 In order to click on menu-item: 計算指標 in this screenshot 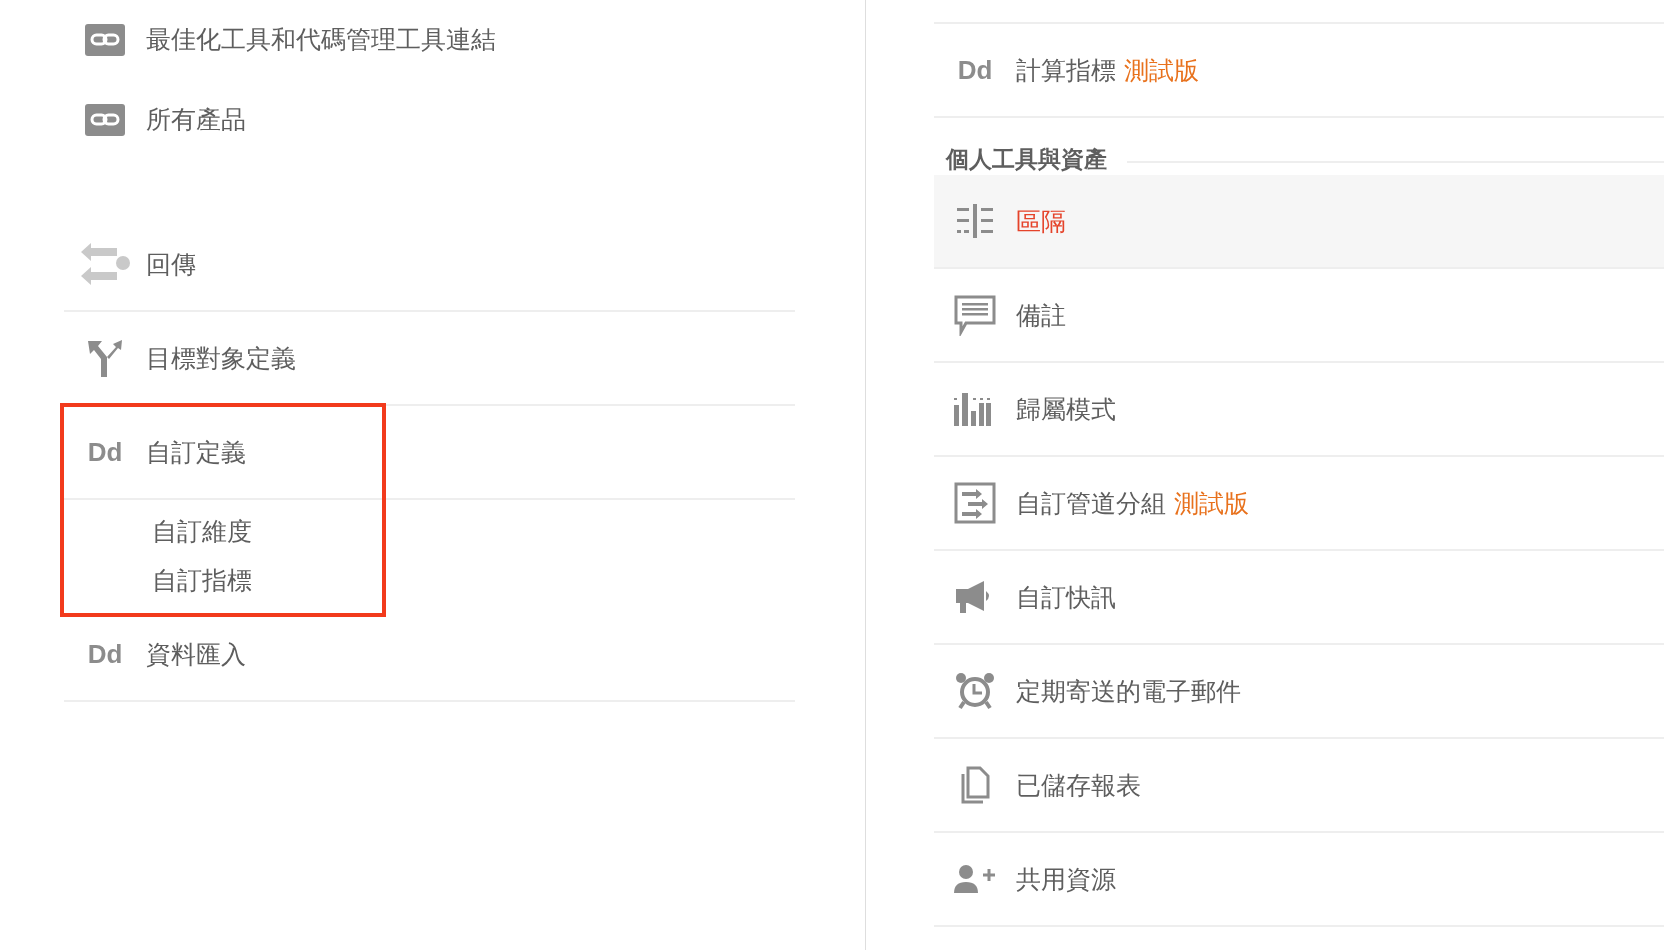, I will do `click(1066, 70)`.